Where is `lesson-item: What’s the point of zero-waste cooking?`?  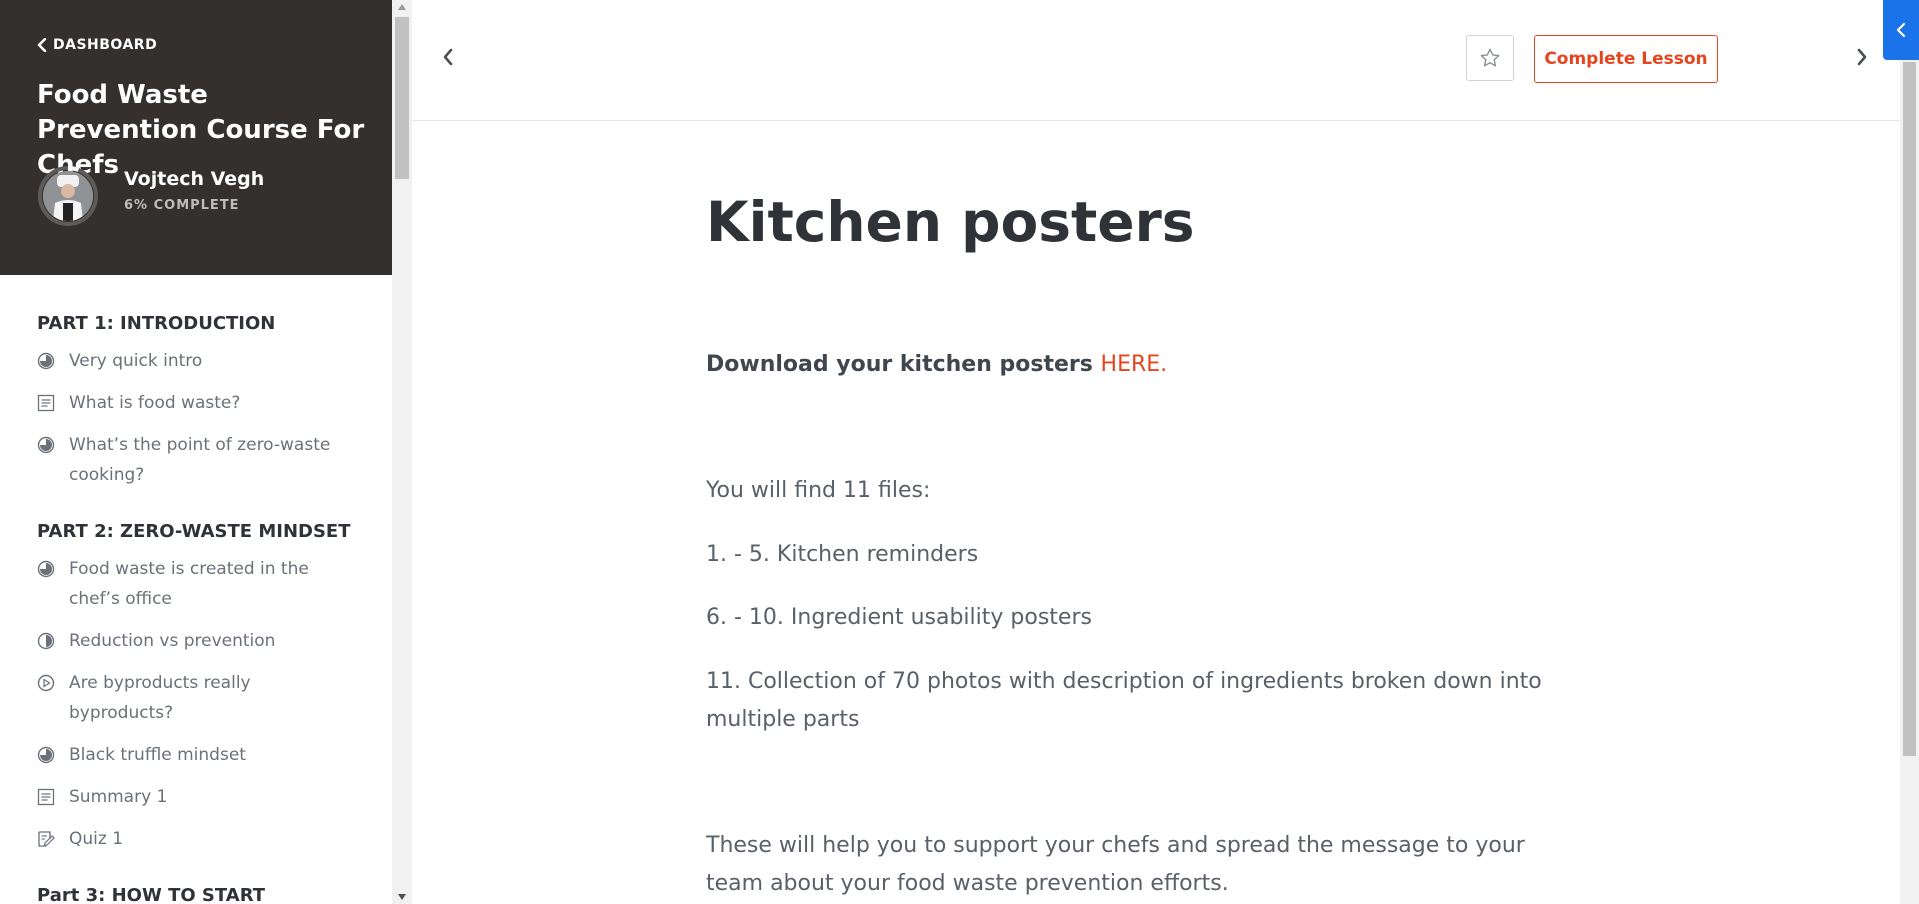 lesson-item: What’s the point of zero-waste cooking? is located at coordinates (197, 460).